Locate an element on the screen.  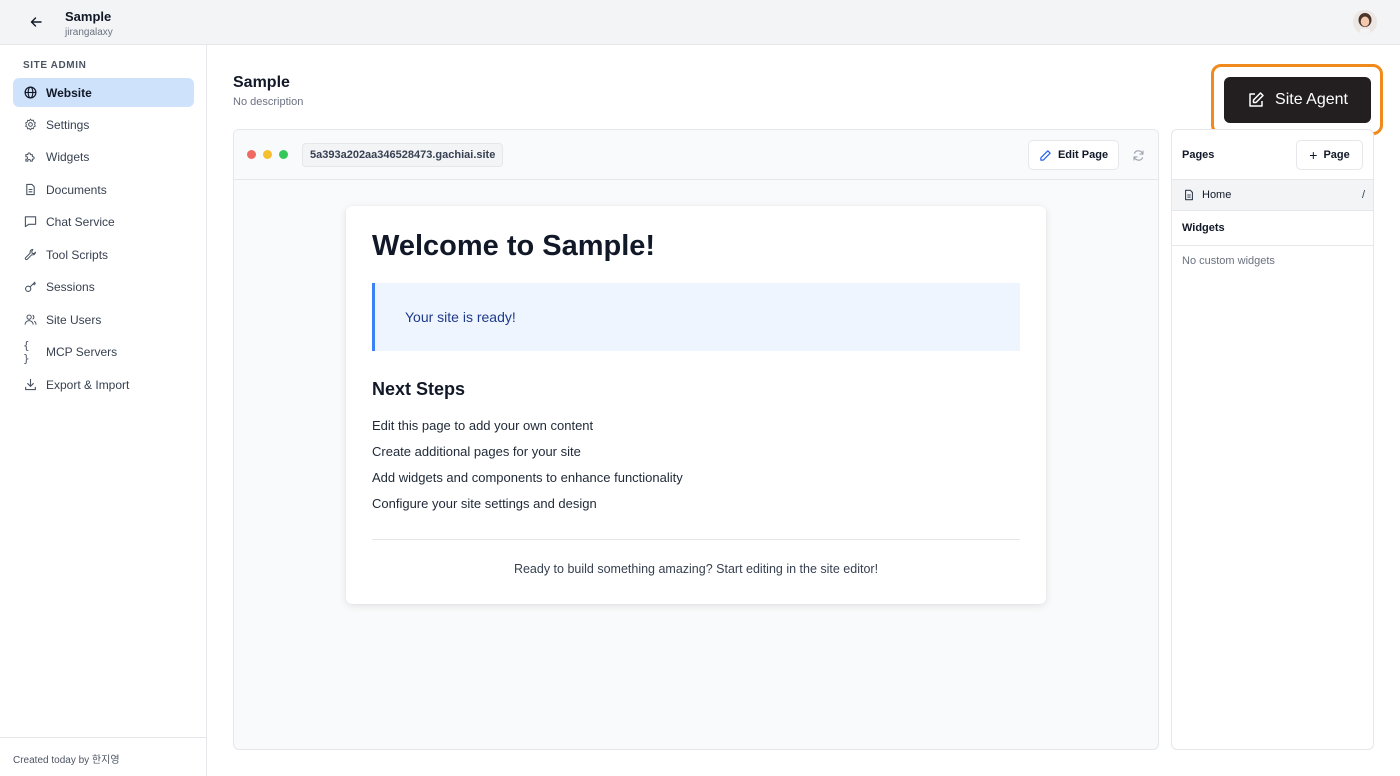
preview-heading: Welcome to Sample! is located at coordinates (514, 246).